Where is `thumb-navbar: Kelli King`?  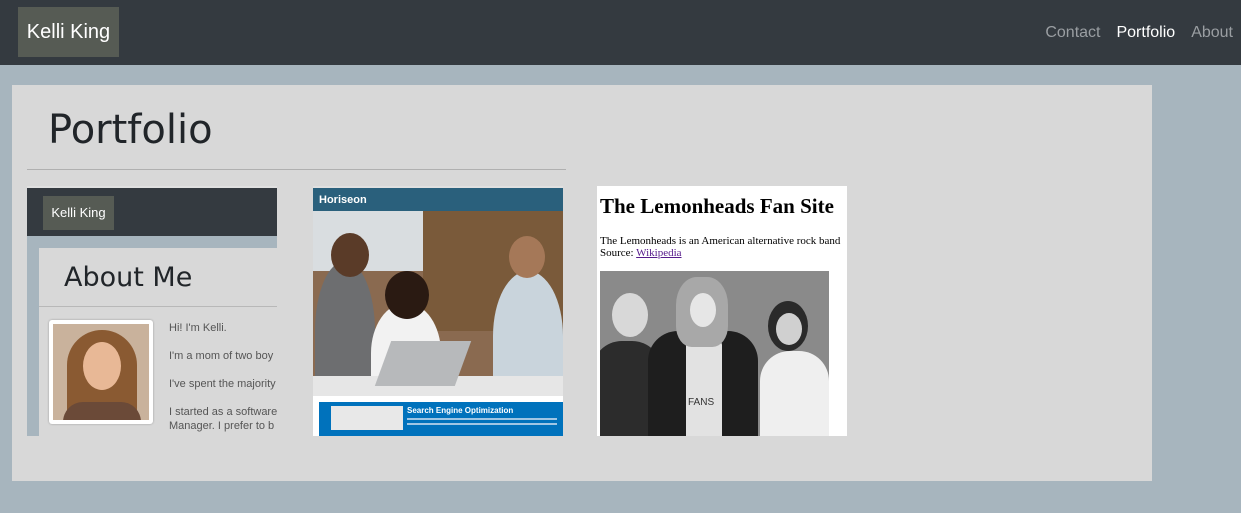 thumb-navbar: Kelli King is located at coordinates (152, 211).